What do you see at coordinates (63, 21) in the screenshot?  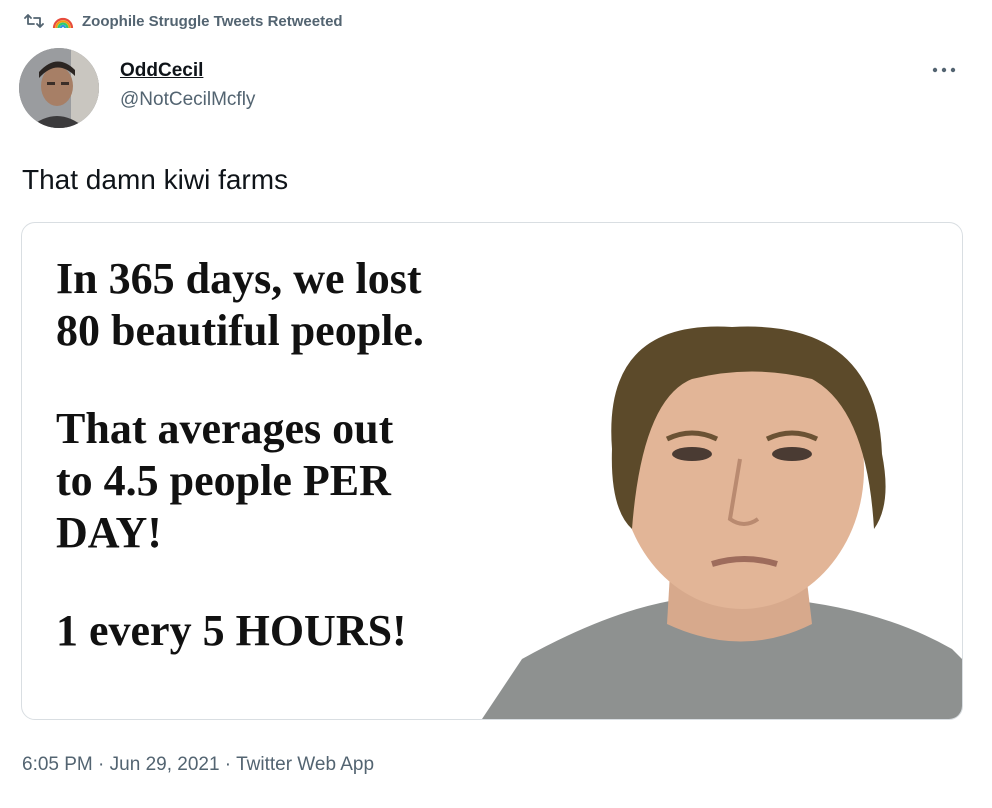 I see `rainbow-icon` at bounding box center [63, 21].